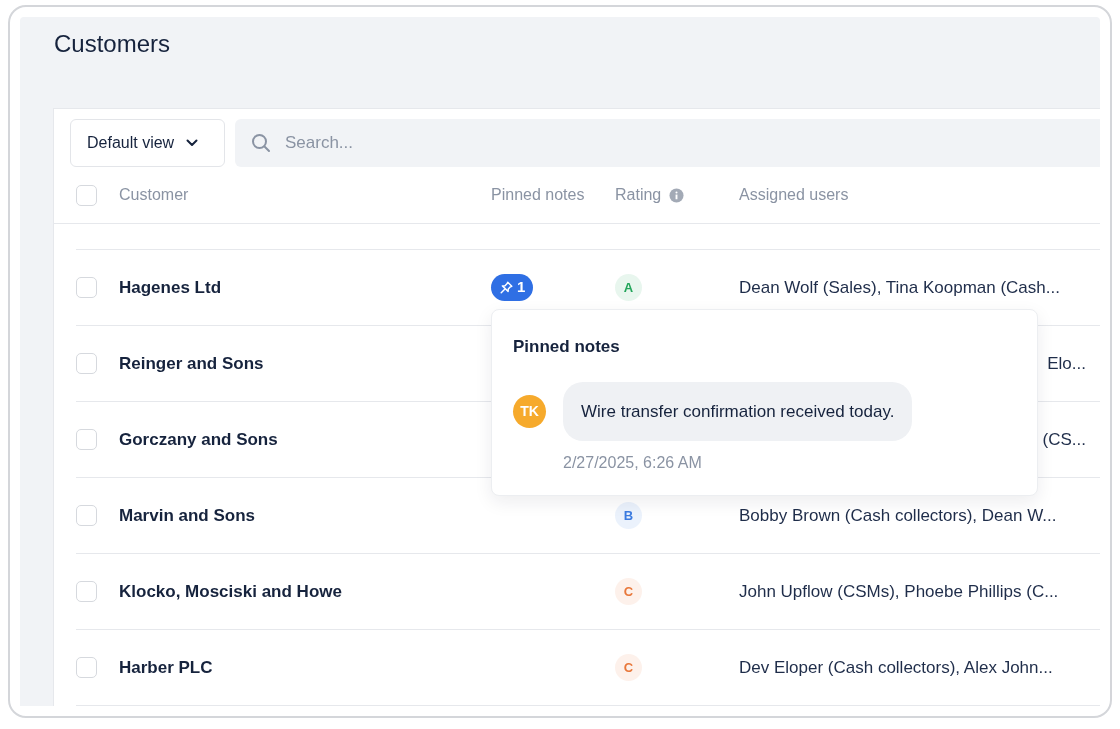 The image size is (1120, 729). Describe the element at coordinates (192, 143) in the screenshot. I see `chevron-down-icon` at that location.